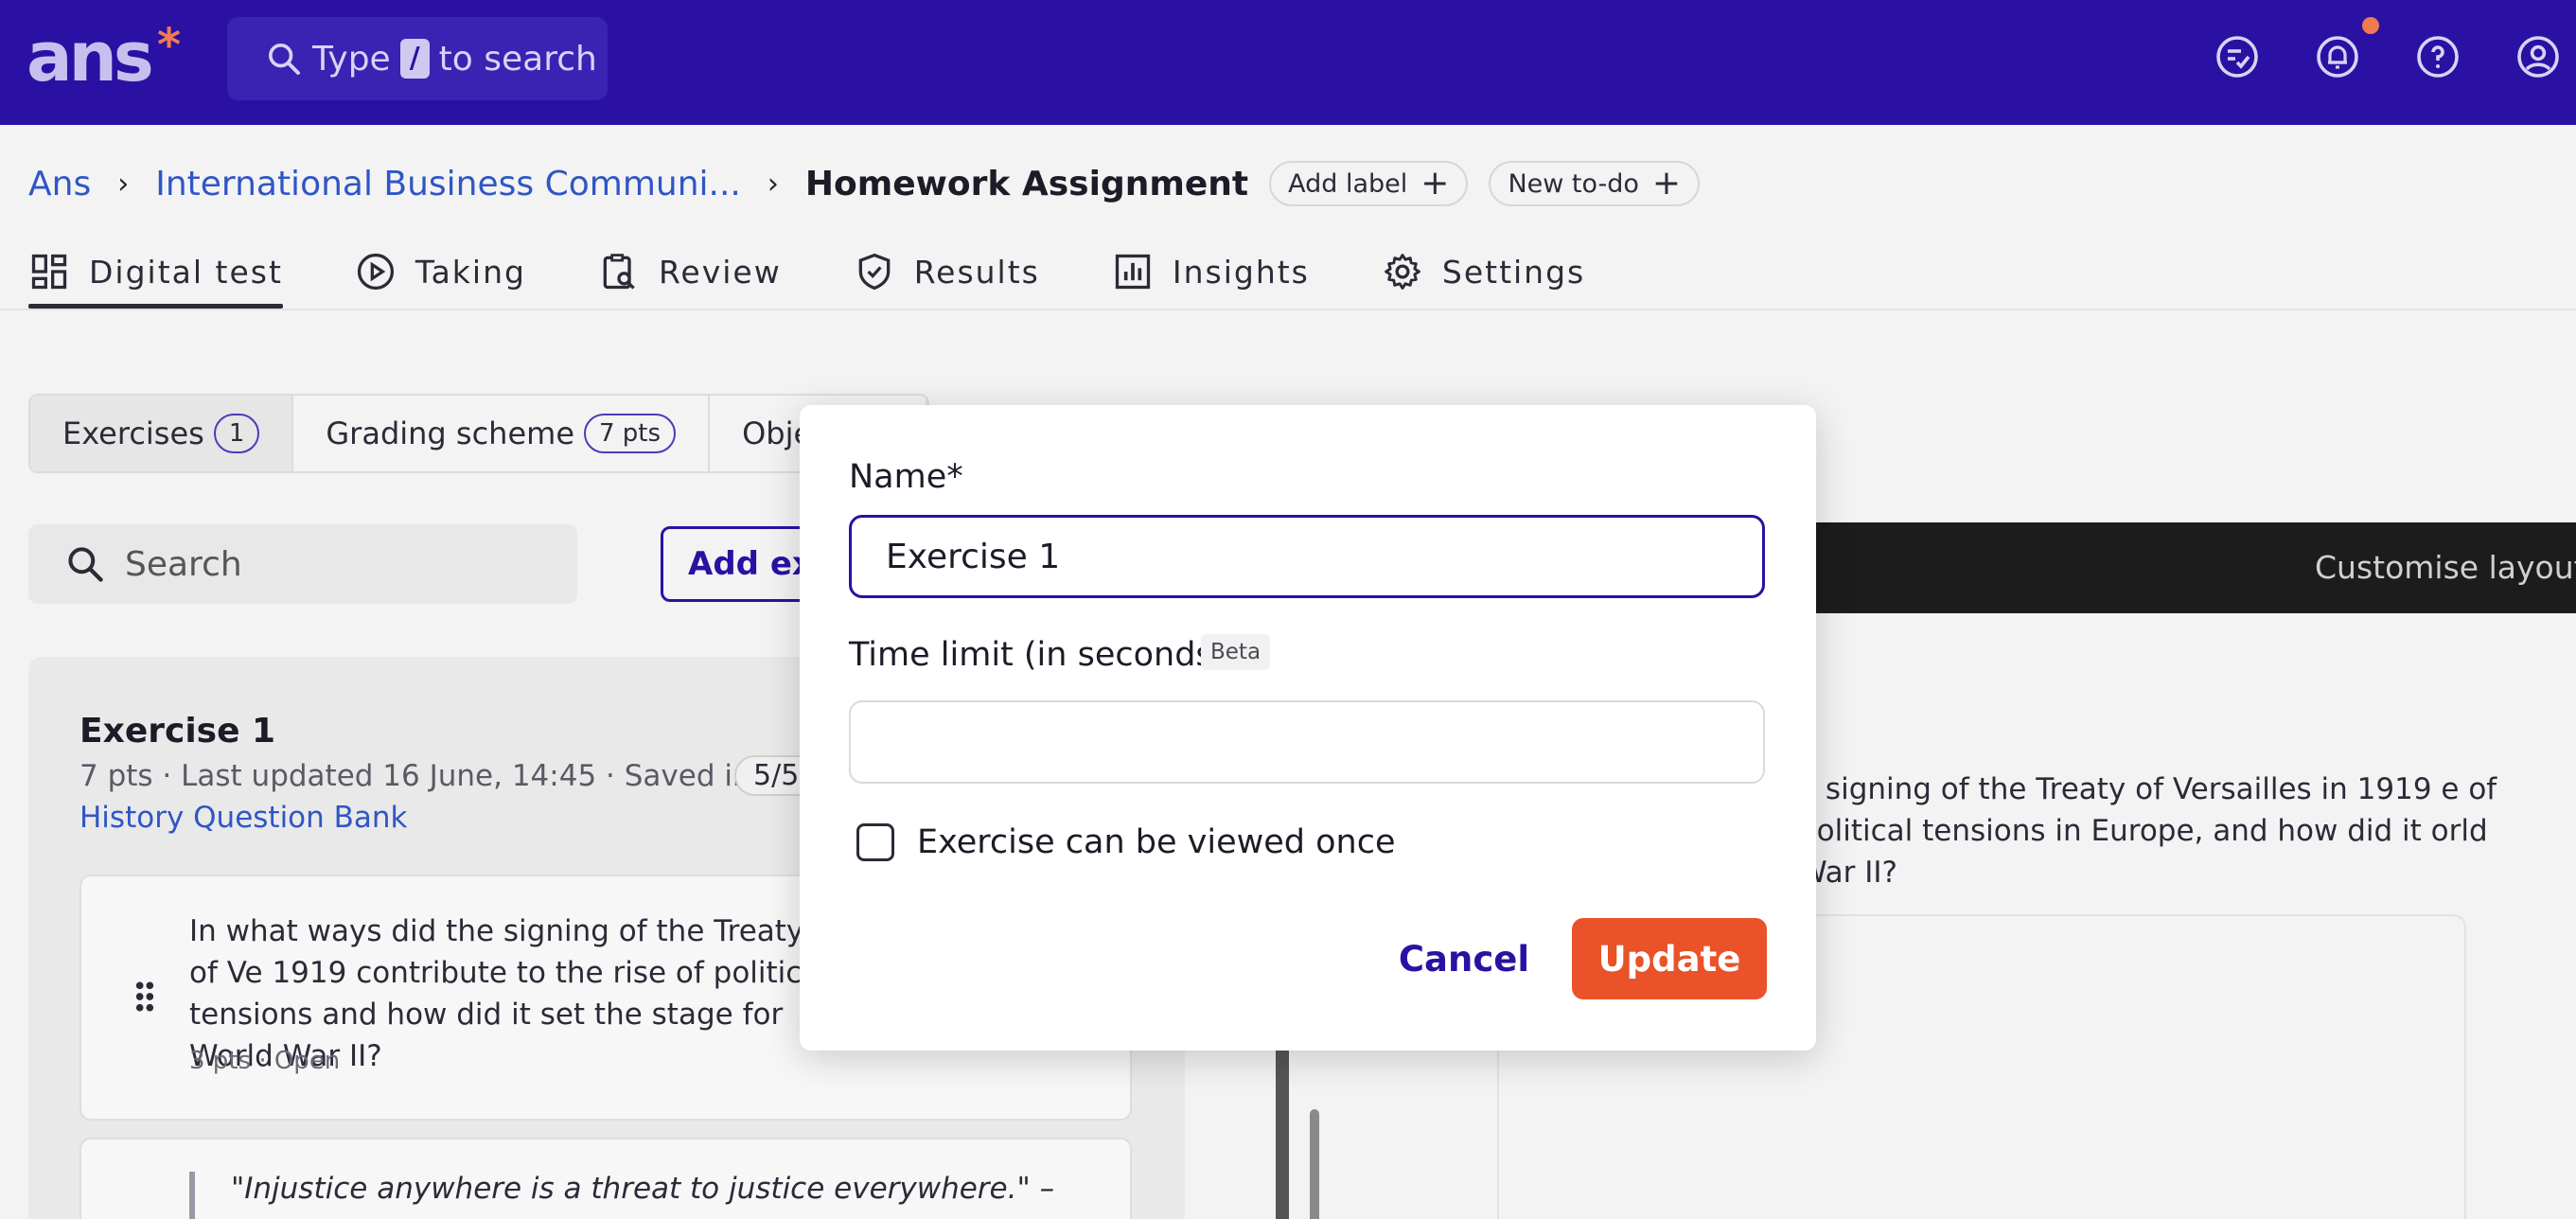  What do you see at coordinates (1307, 556) in the screenshot?
I see `name-input` at bounding box center [1307, 556].